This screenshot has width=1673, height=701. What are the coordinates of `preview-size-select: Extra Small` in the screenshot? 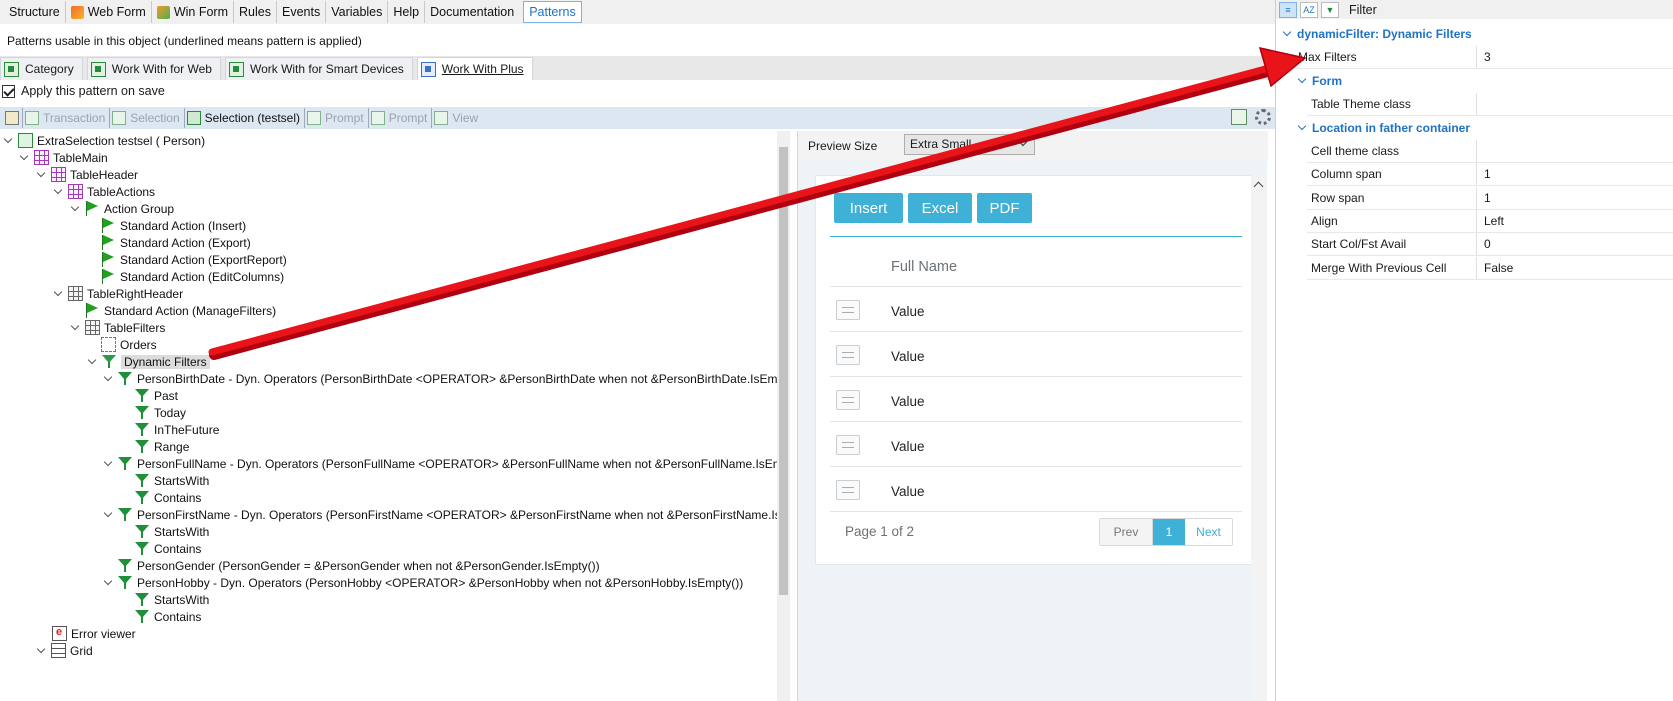 It's located at (969, 144).